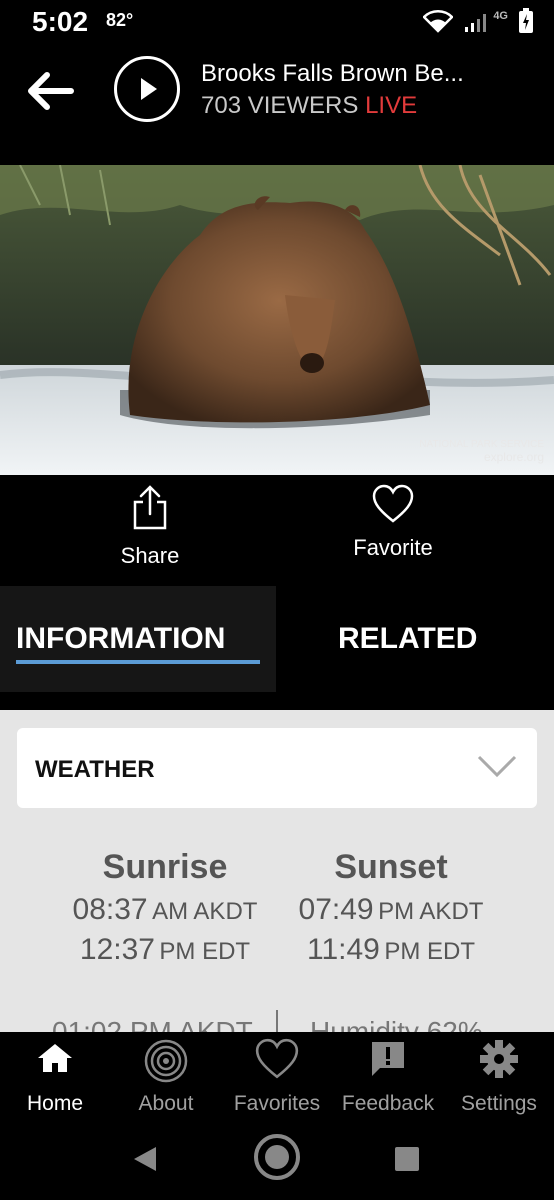 This screenshot has height=1200, width=554. Describe the element at coordinates (205, 911) in the screenshot. I see `sunrise-akdt-unit: AM AKDT` at that location.